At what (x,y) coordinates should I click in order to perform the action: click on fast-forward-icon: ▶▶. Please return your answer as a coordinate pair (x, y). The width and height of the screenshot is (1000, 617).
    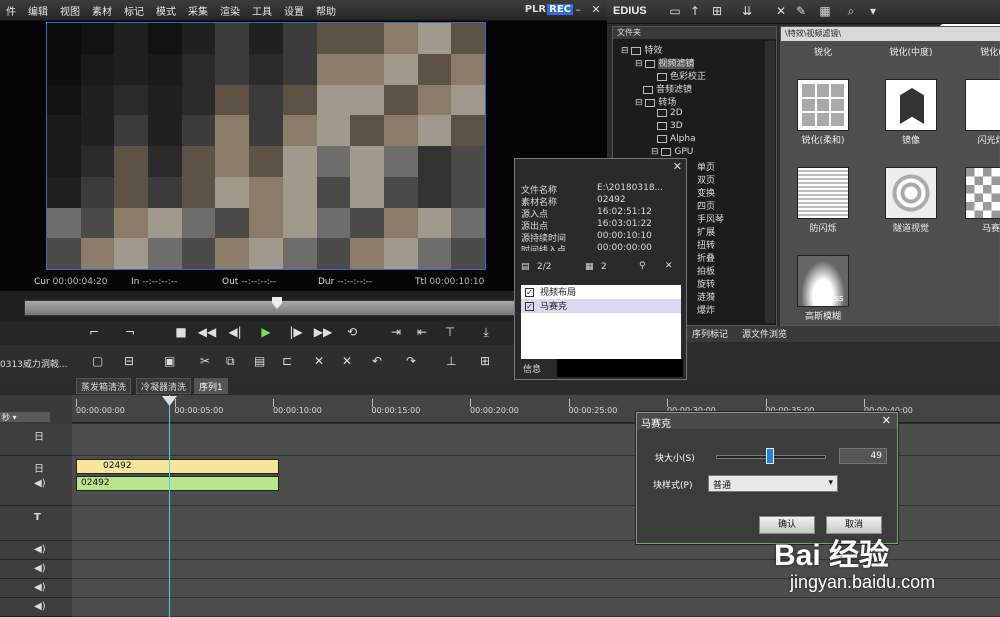
    Looking at the image, I should click on (323, 332).